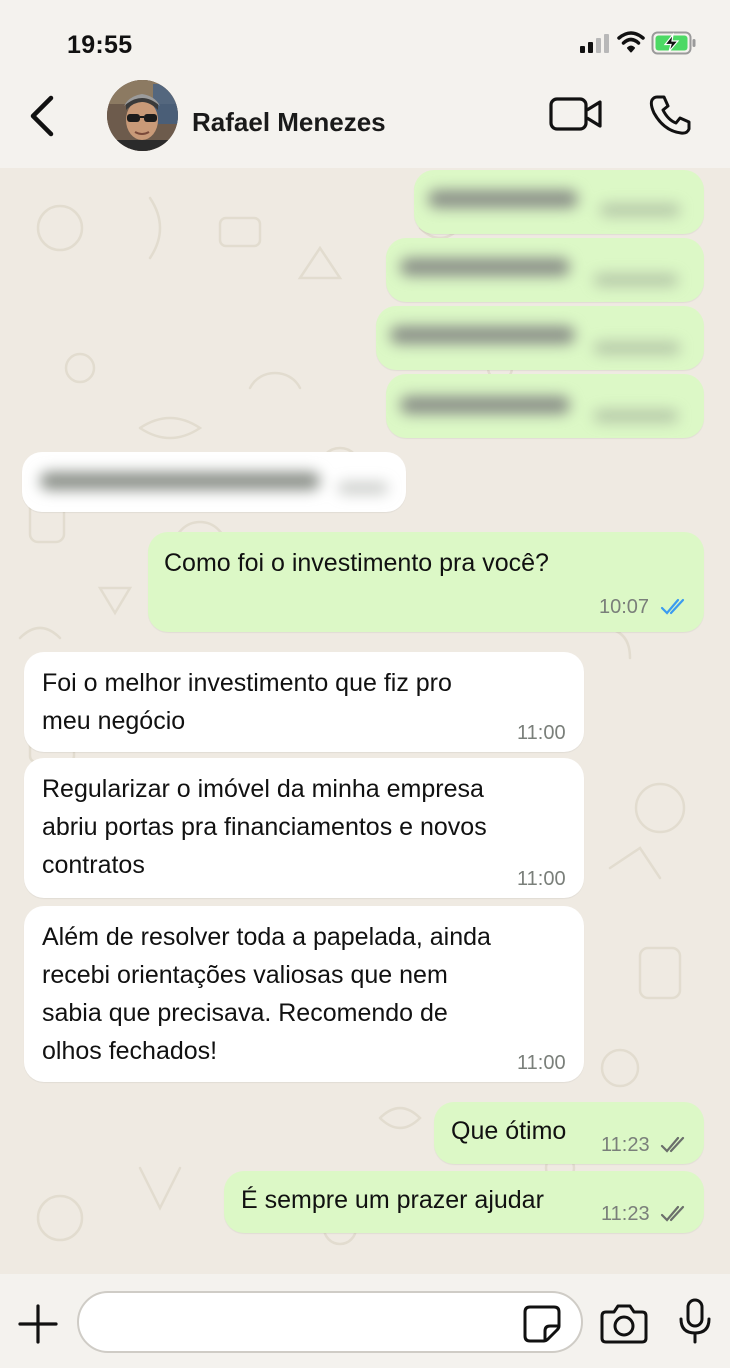 The height and width of the screenshot is (1368, 730). Describe the element at coordinates (365, 40) in the screenshot. I see `status-bar: 19:55` at that location.